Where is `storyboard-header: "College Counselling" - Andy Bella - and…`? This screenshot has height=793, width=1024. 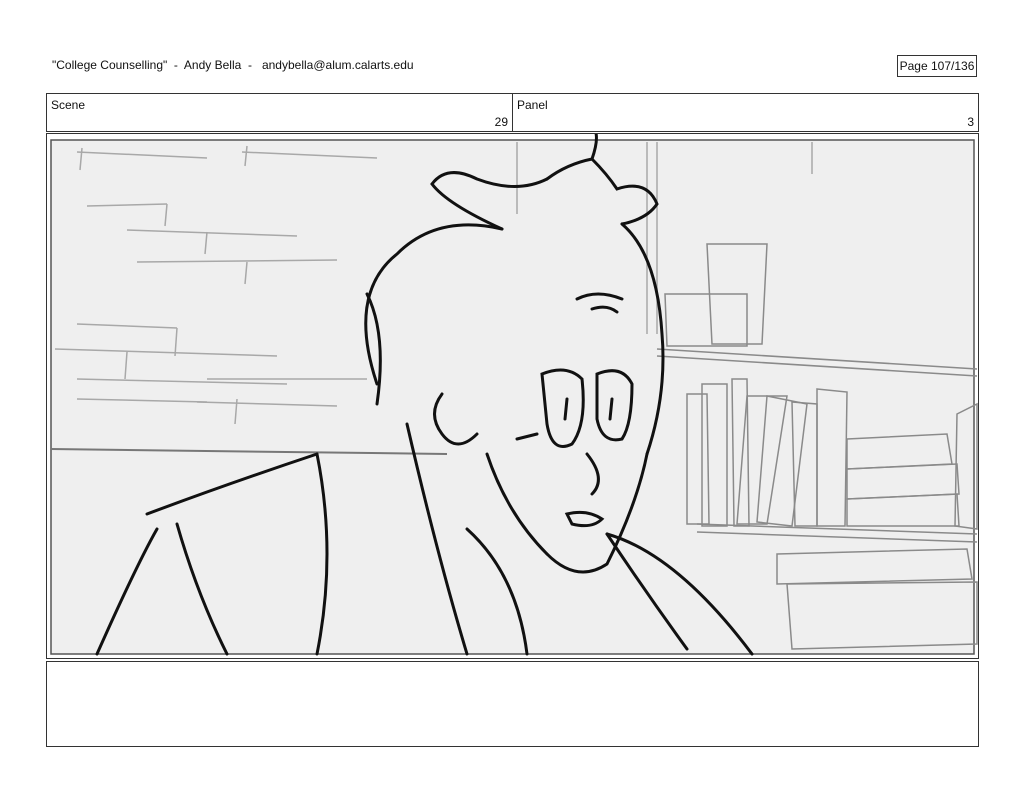 storyboard-header: "College Counselling" - Andy Bella - and… is located at coordinates (233, 65).